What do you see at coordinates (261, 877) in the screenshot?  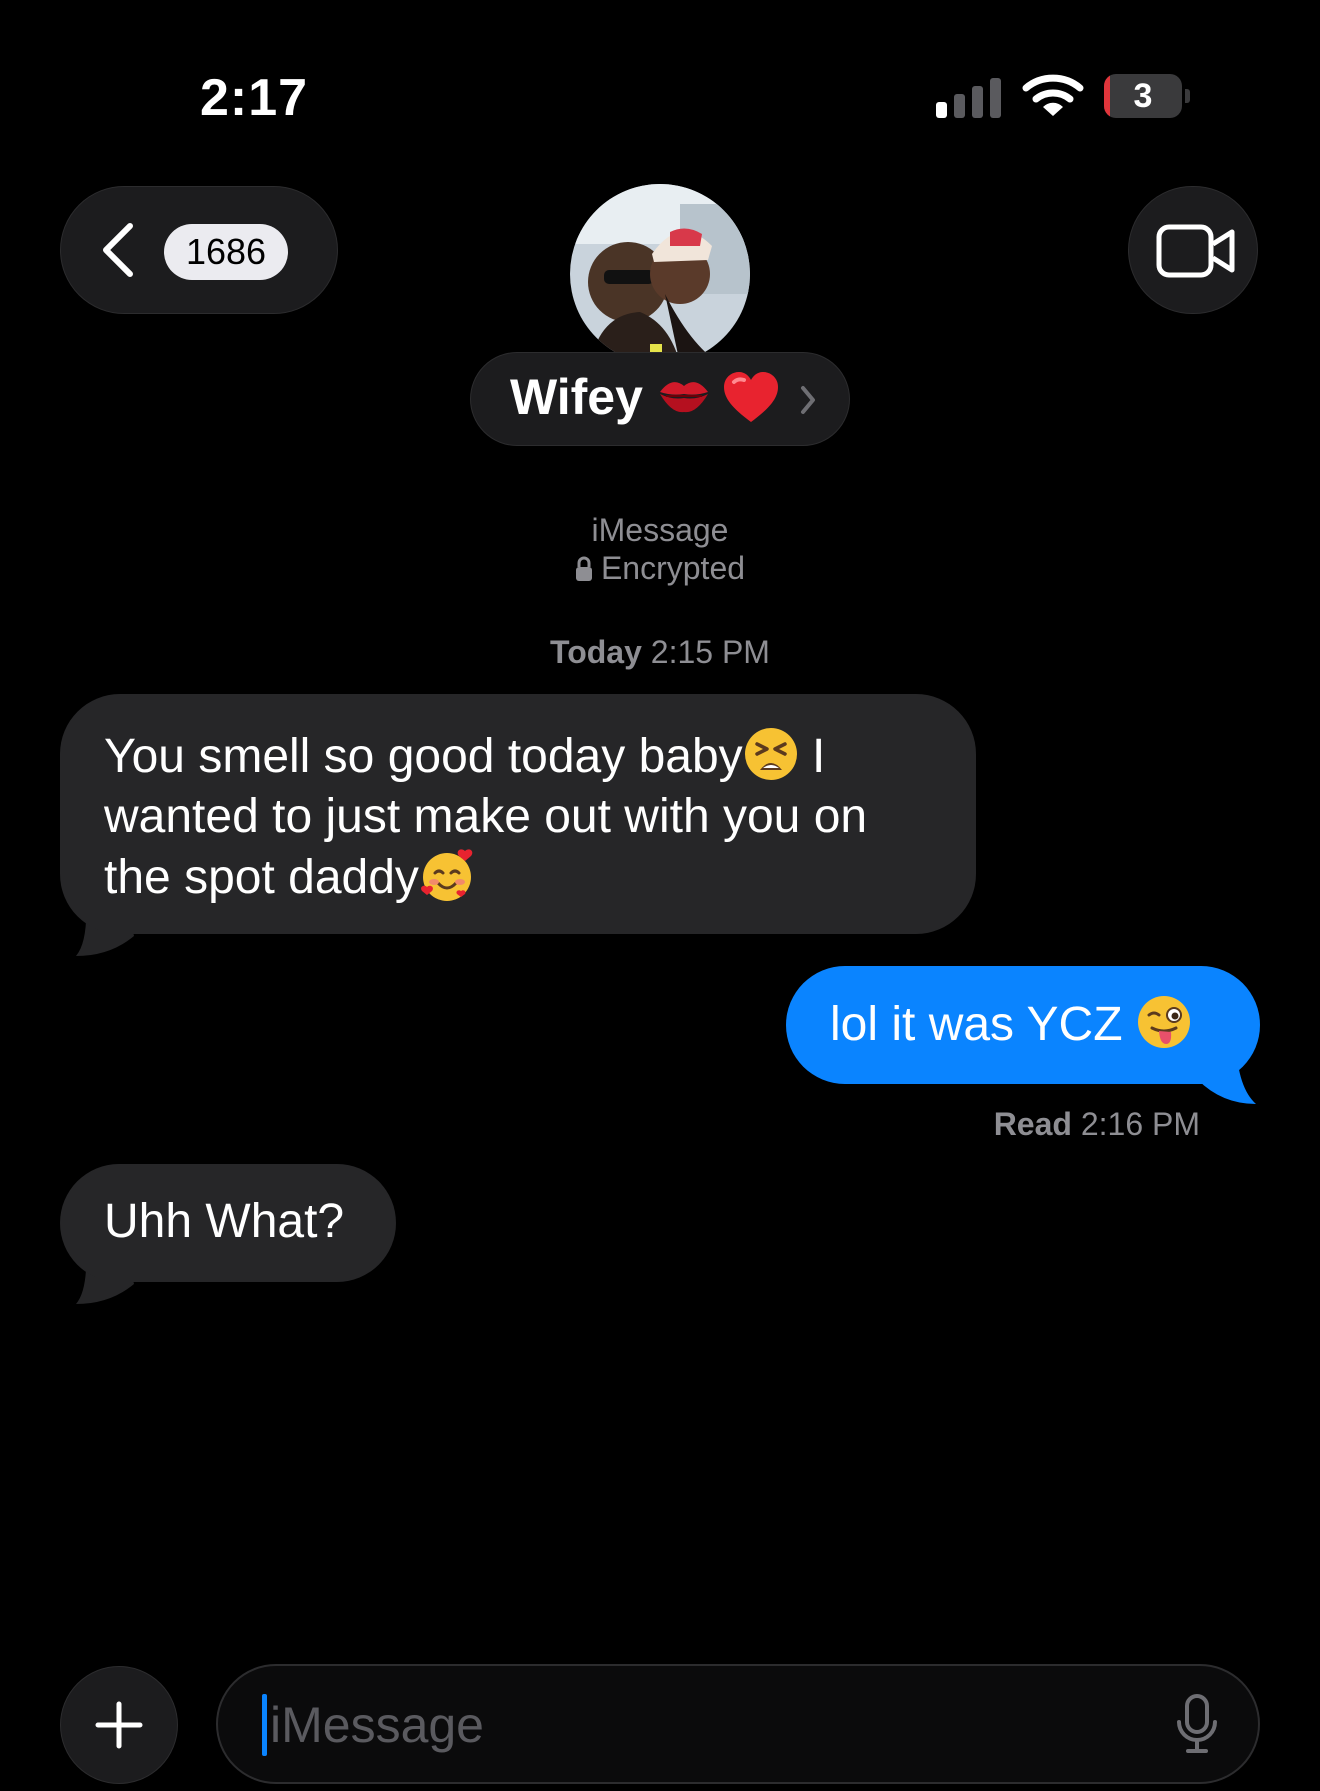 I see `message-text: the spot daddy` at bounding box center [261, 877].